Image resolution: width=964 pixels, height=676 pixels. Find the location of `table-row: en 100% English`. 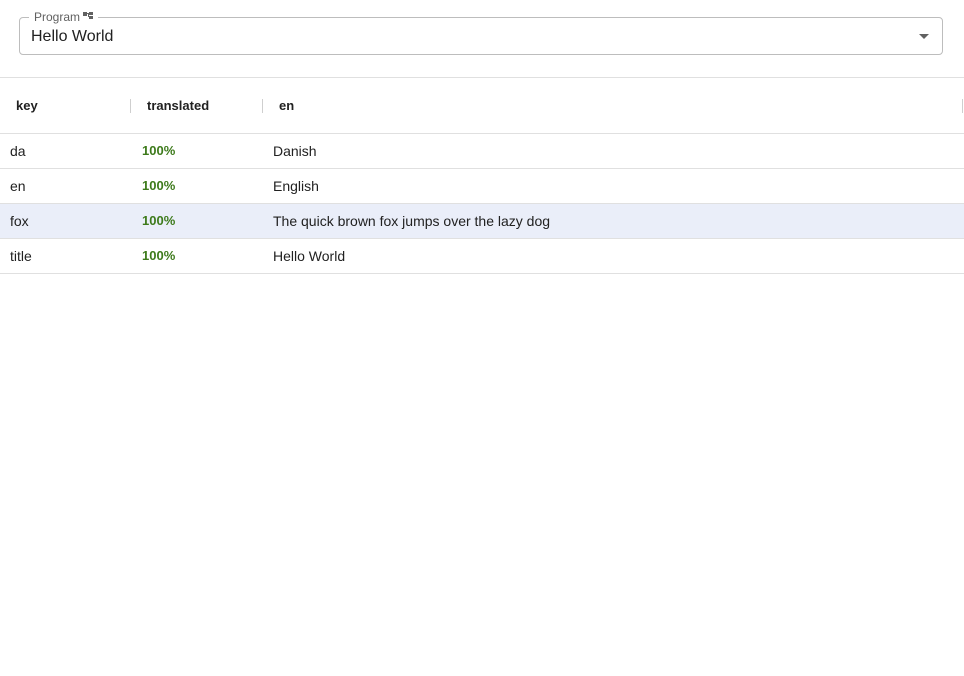

table-row: en 100% English is located at coordinates (482, 186).